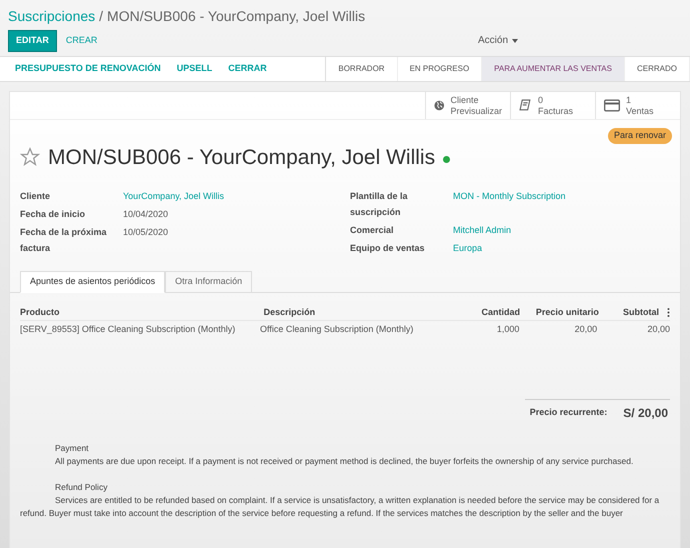 The width and height of the screenshot is (690, 548). I want to click on field-label: Equipo de ventas, so click(388, 248).